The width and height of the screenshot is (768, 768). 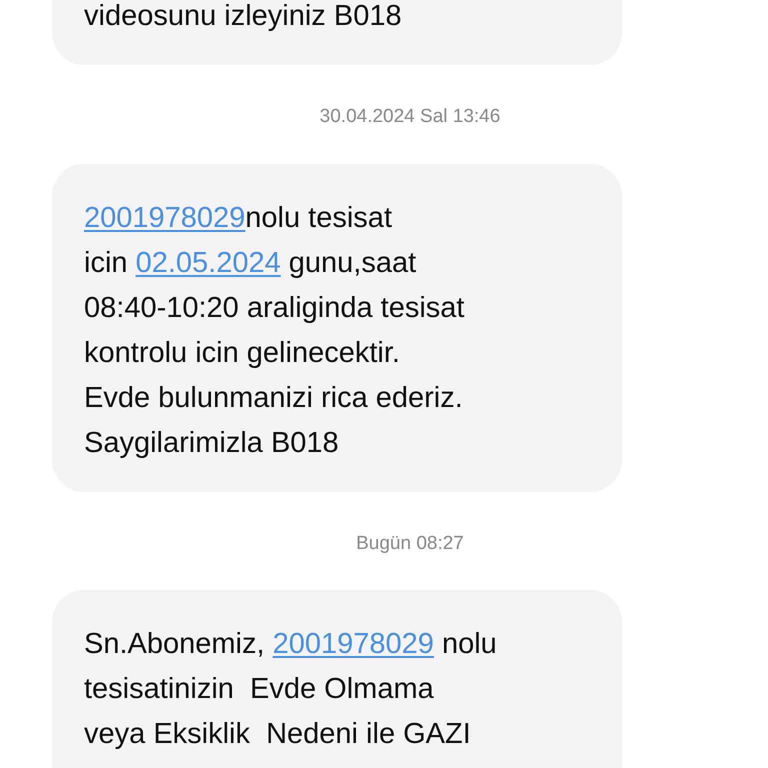 What do you see at coordinates (208, 262) in the screenshot?
I see `message-link: 02.05.2024` at bounding box center [208, 262].